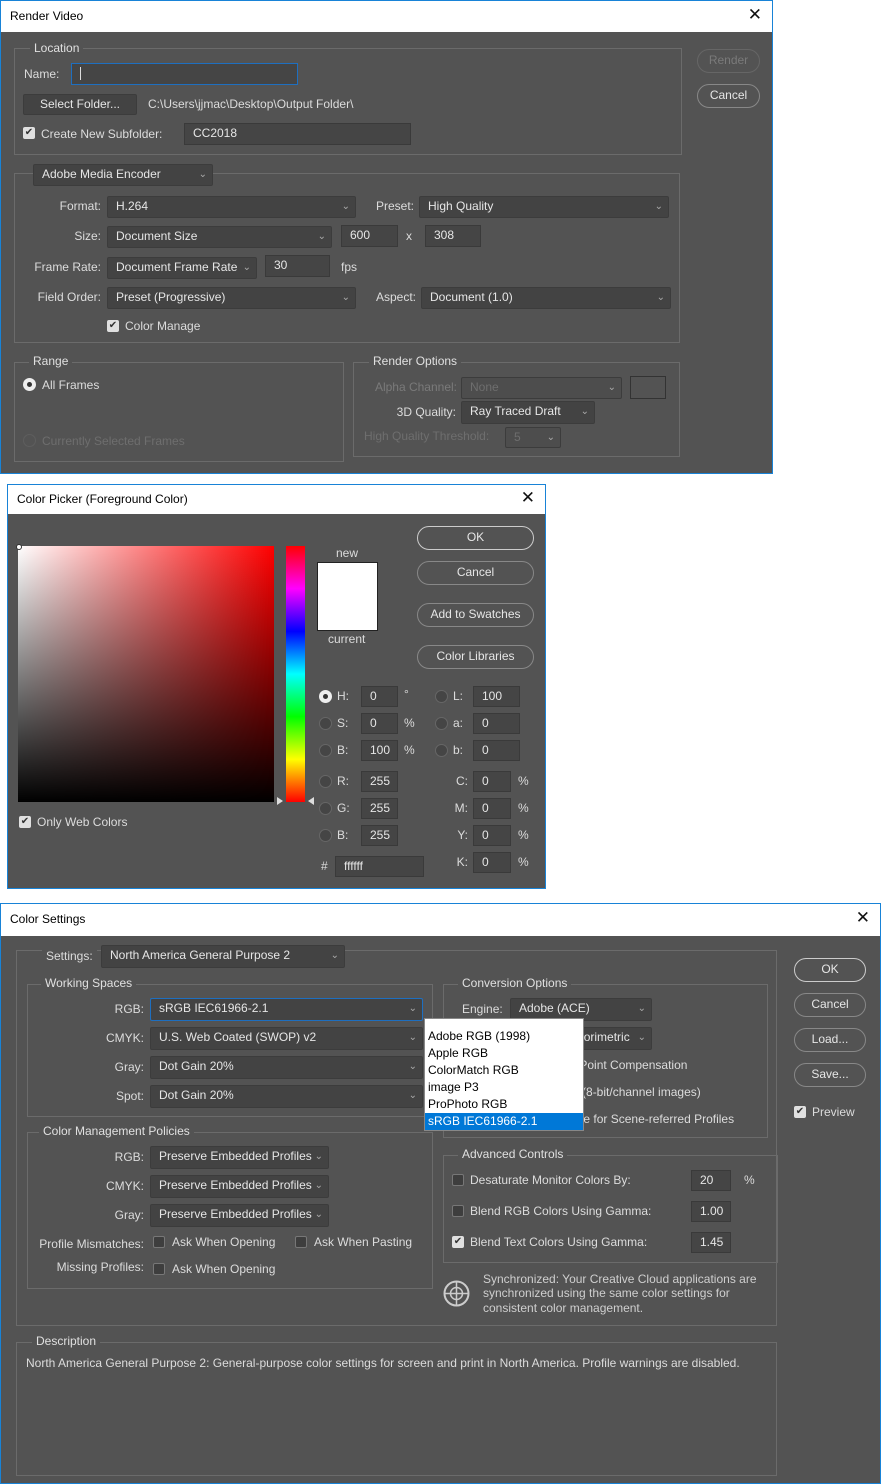 The width and height of the screenshot is (881, 1484). Describe the element at coordinates (286, 1067) in the screenshot. I see `gray-working-select: Dot Gain 20% ⌄` at that location.